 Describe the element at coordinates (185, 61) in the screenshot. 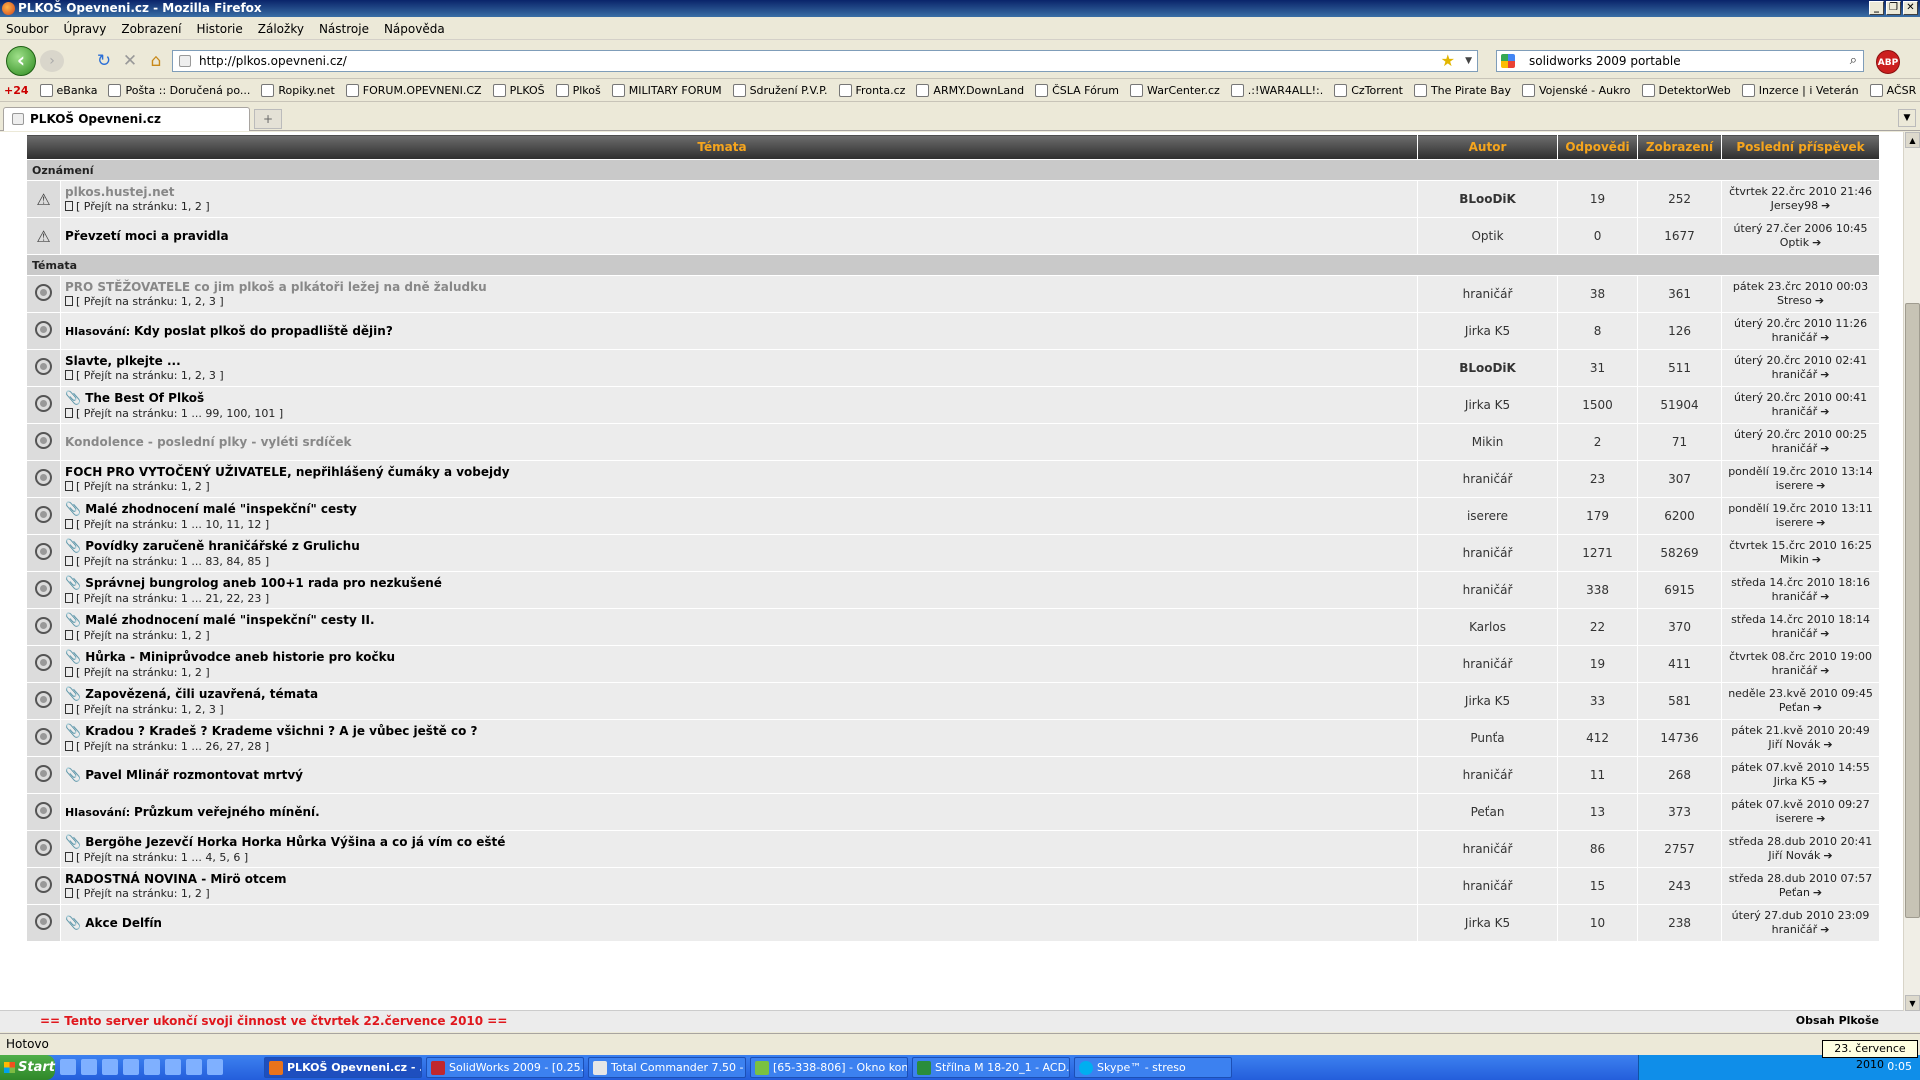

I see `site-identity-icon` at that location.